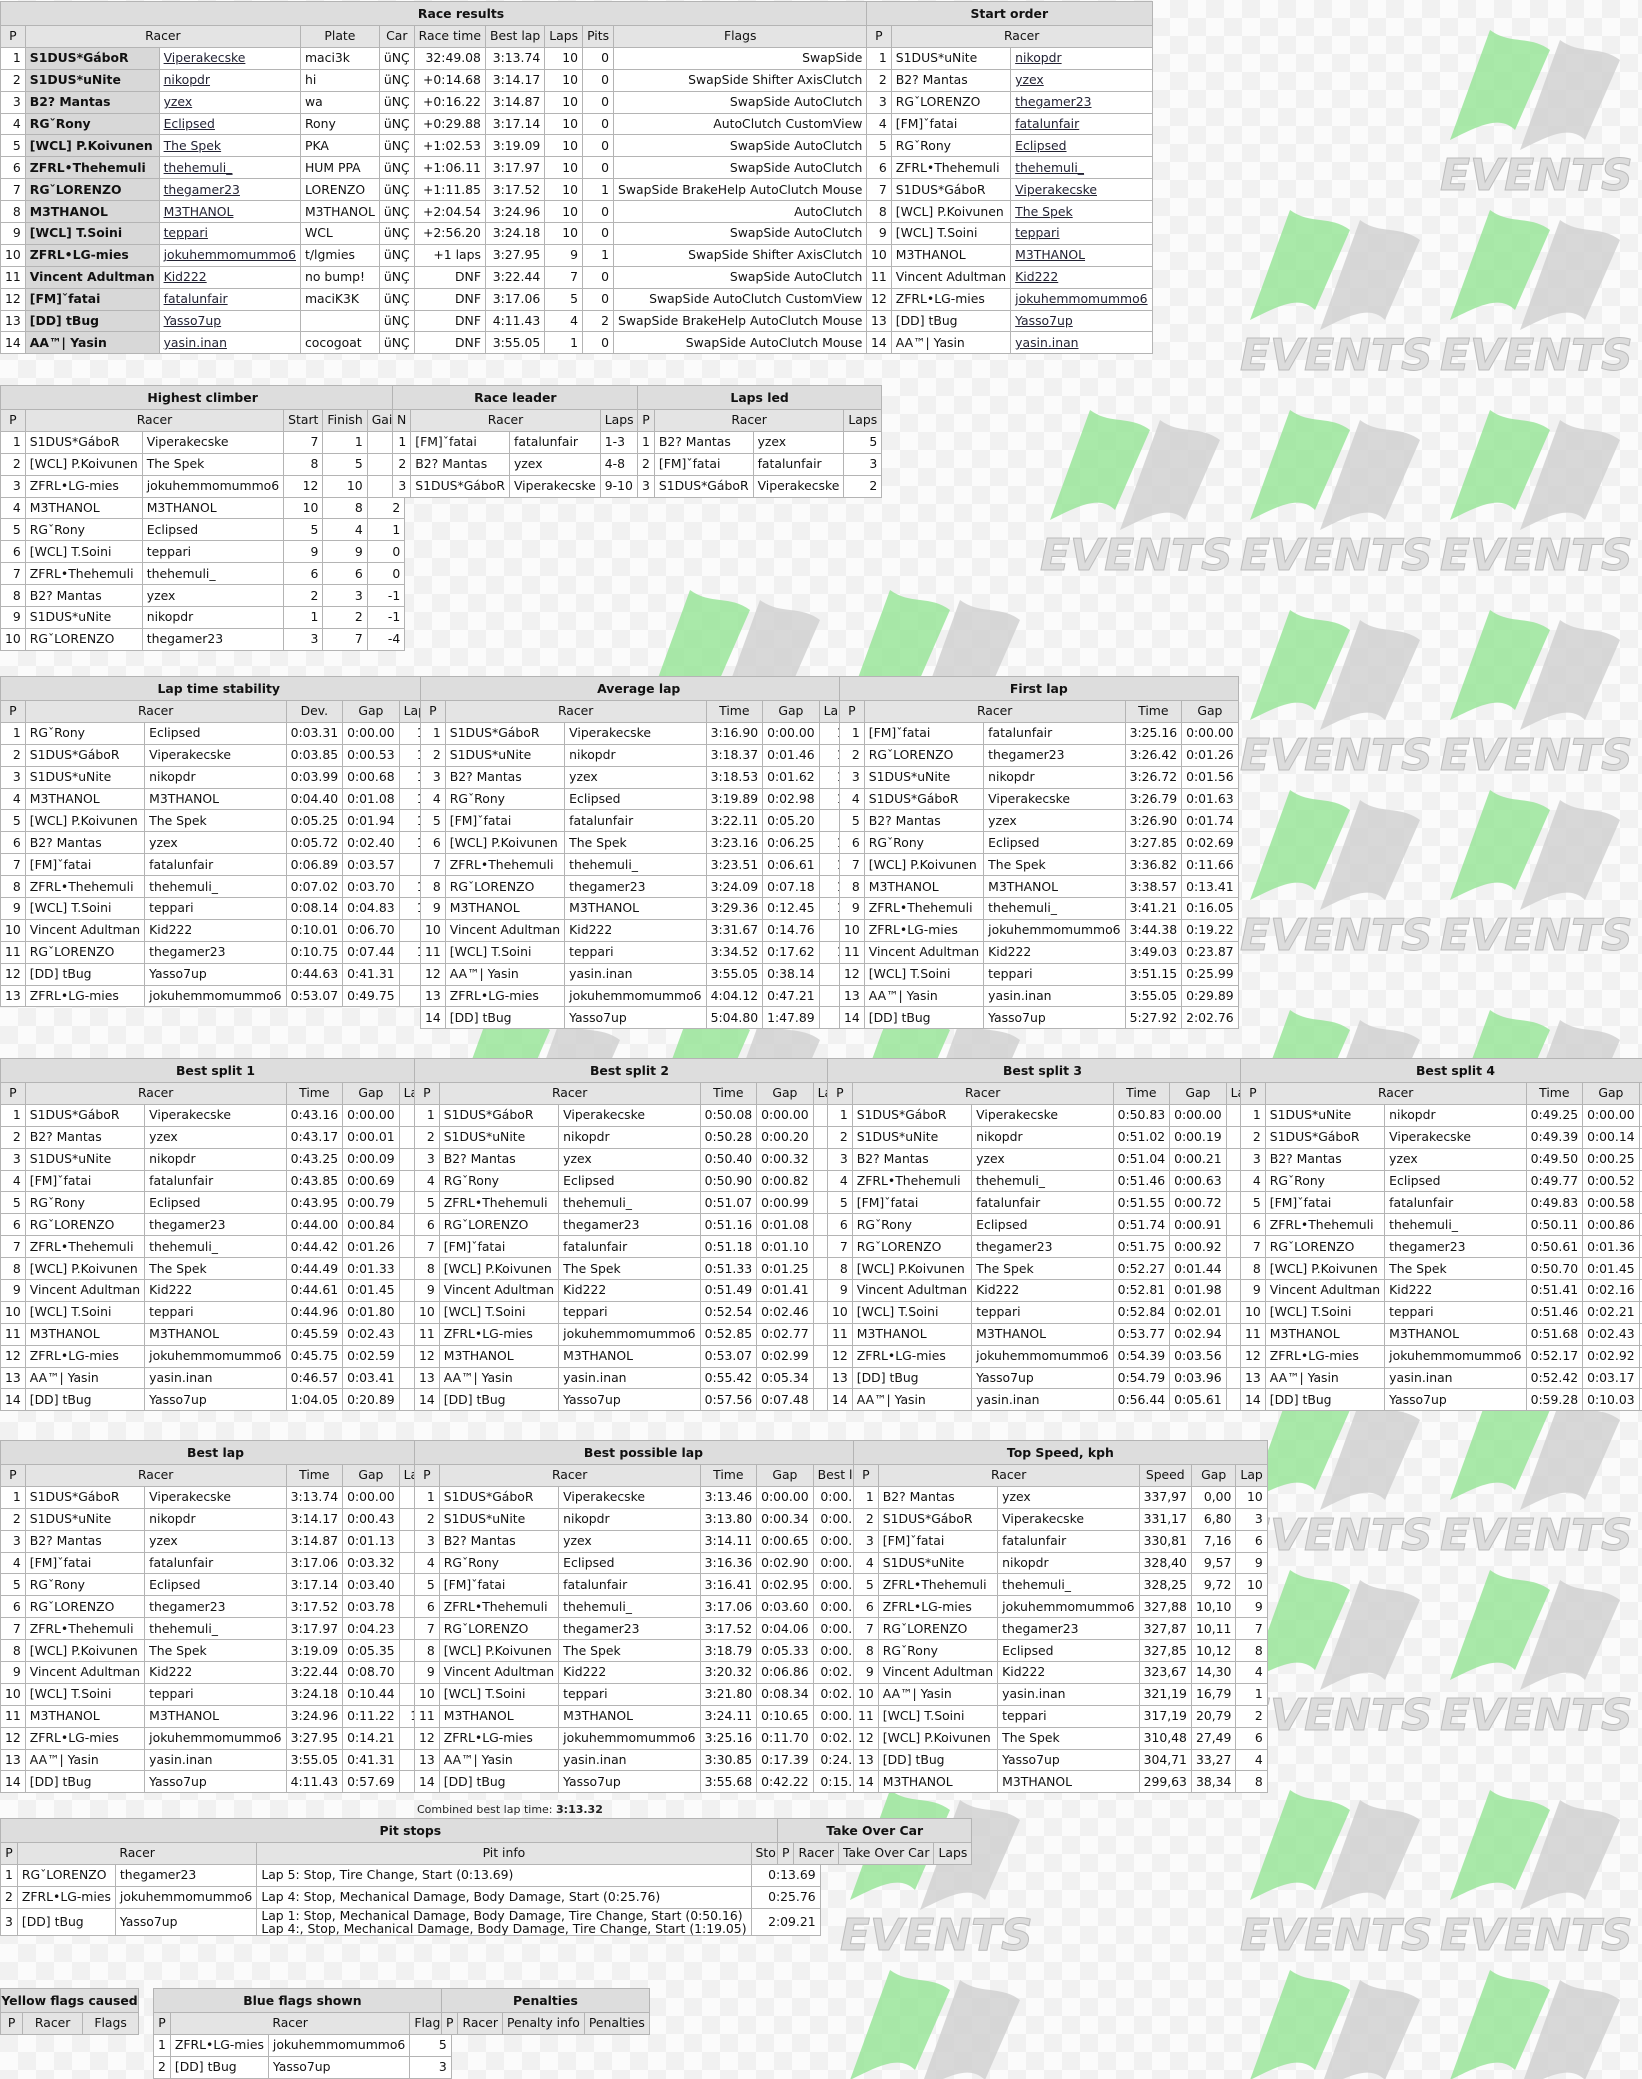 This screenshot has width=1642, height=2079. Describe the element at coordinates (13, 887) in the screenshot. I see `position-cell: 8` at that location.